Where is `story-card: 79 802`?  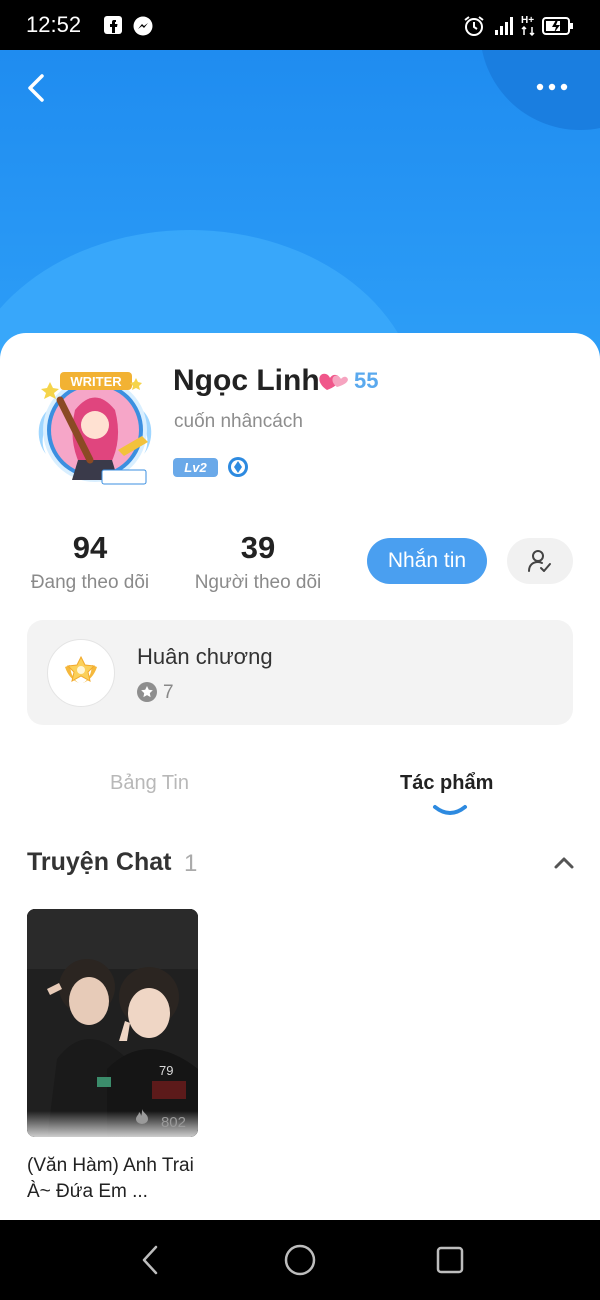
story-card: 79 802 is located at coordinates (112, 1023).